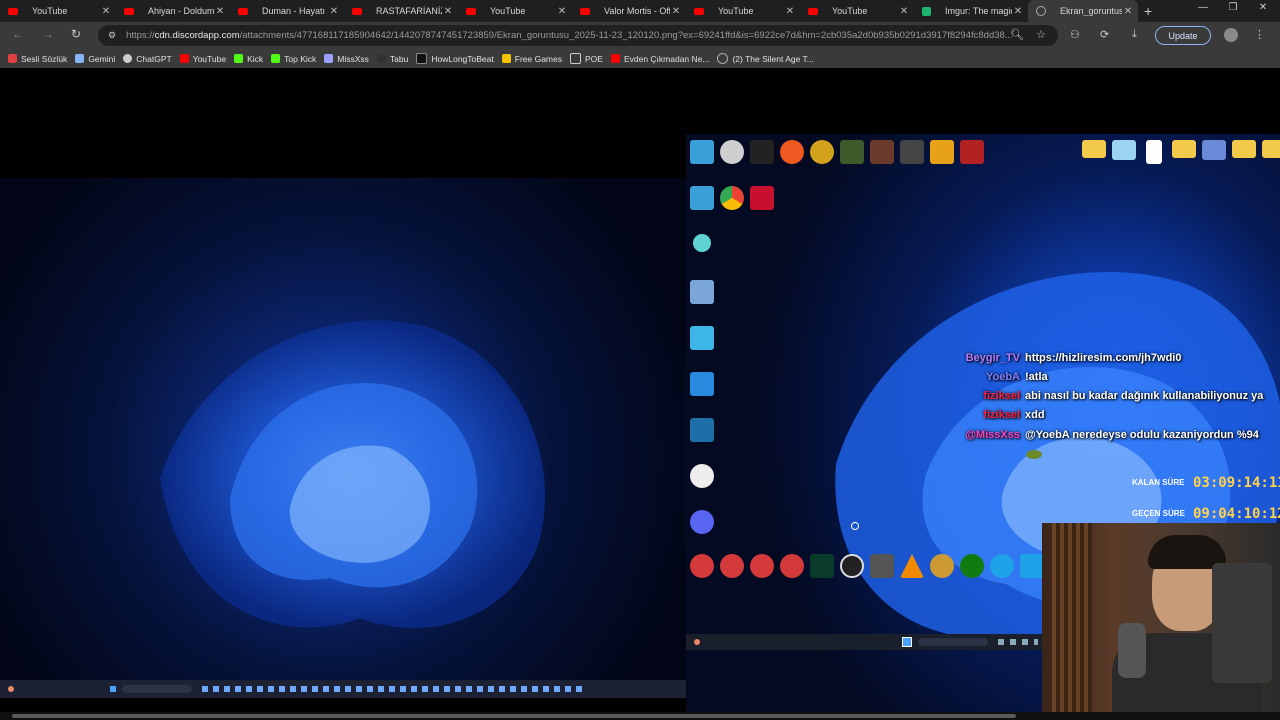 This screenshot has height=720, width=1280. I want to click on tab: Valor Mortis - Officia✕, so click(629, 11).